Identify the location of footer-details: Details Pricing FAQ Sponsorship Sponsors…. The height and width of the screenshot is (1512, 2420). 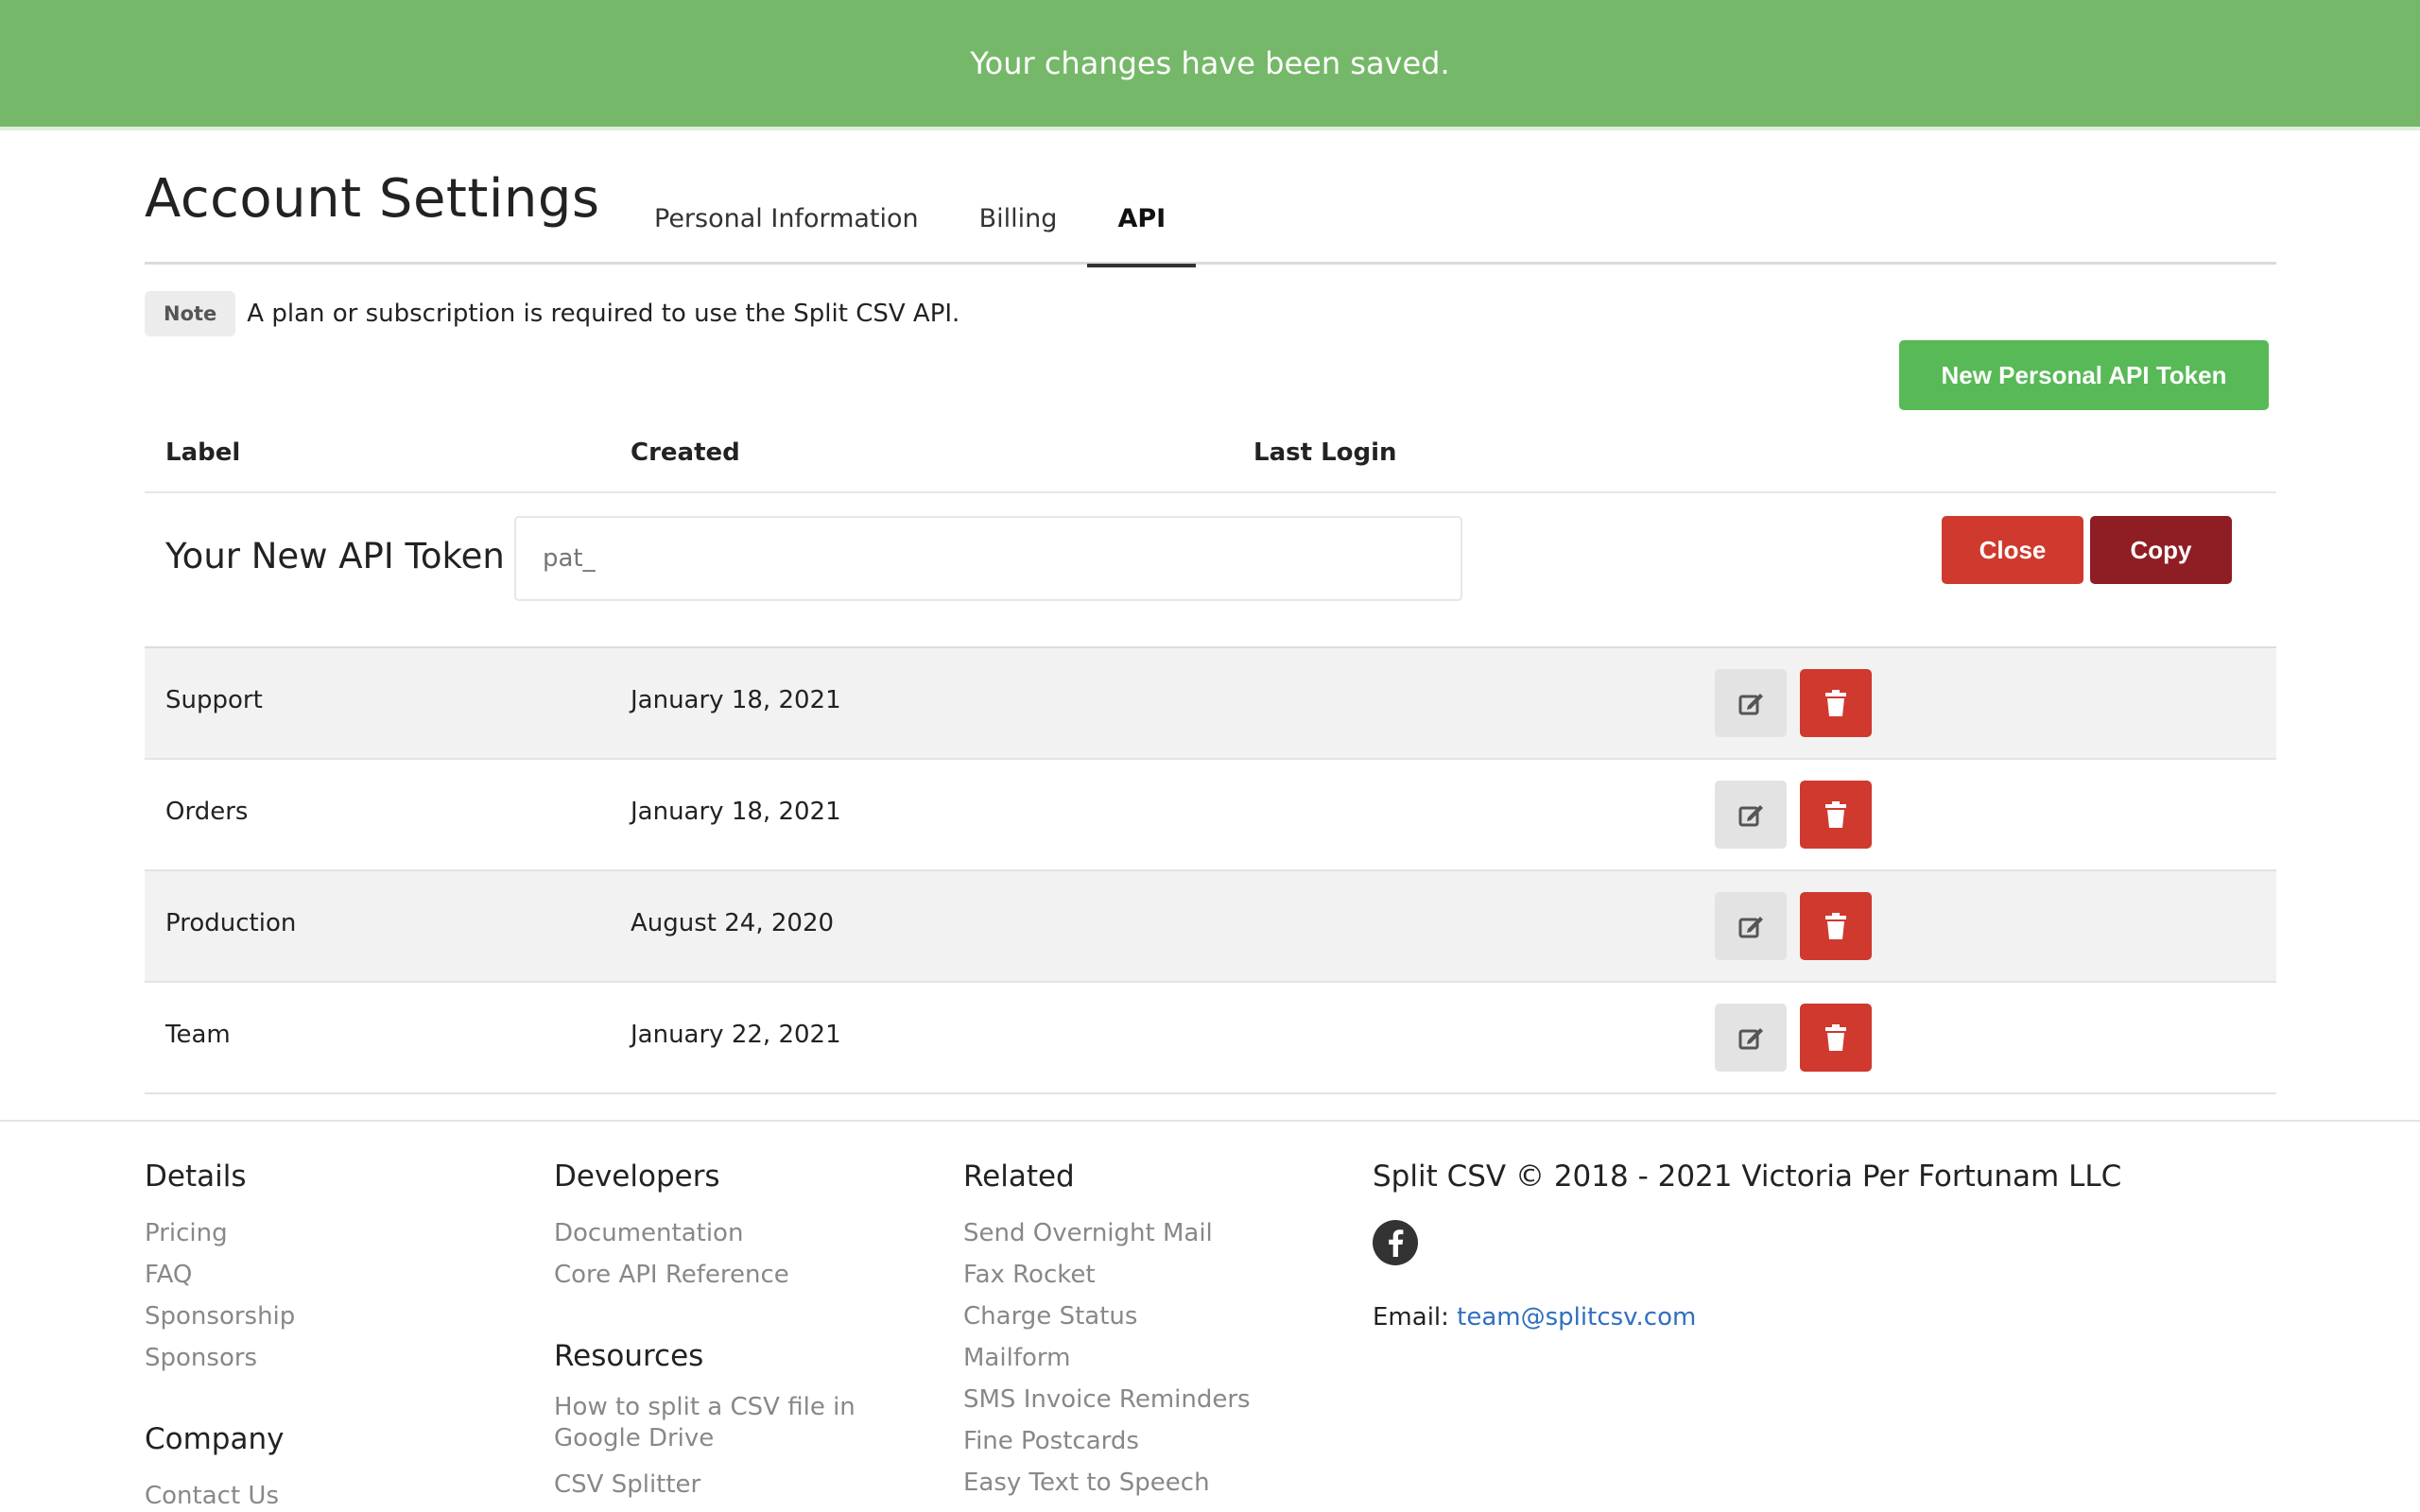
(220, 1336).